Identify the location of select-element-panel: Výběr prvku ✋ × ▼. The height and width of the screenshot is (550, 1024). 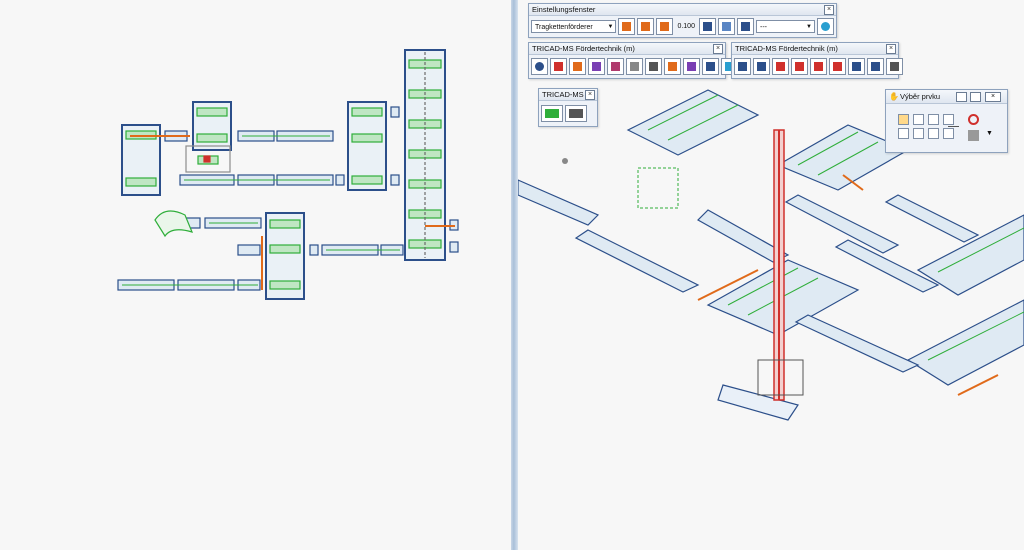
(946, 121).